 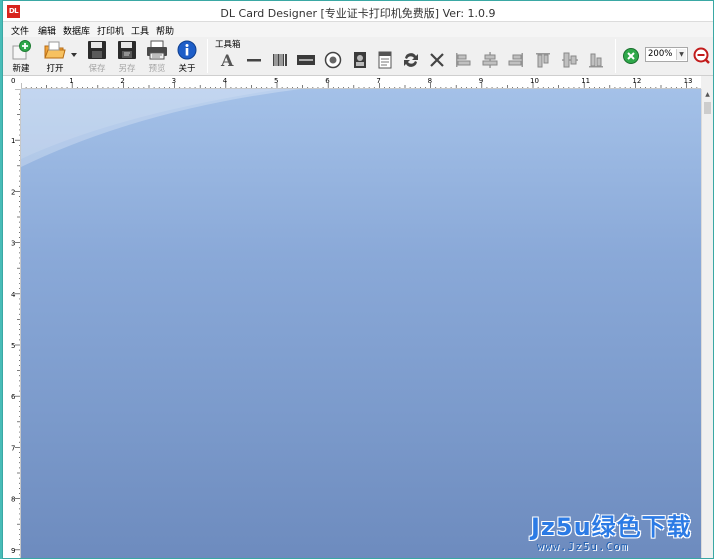 I want to click on zoom-select: 200% ▼, so click(x=666, y=54).